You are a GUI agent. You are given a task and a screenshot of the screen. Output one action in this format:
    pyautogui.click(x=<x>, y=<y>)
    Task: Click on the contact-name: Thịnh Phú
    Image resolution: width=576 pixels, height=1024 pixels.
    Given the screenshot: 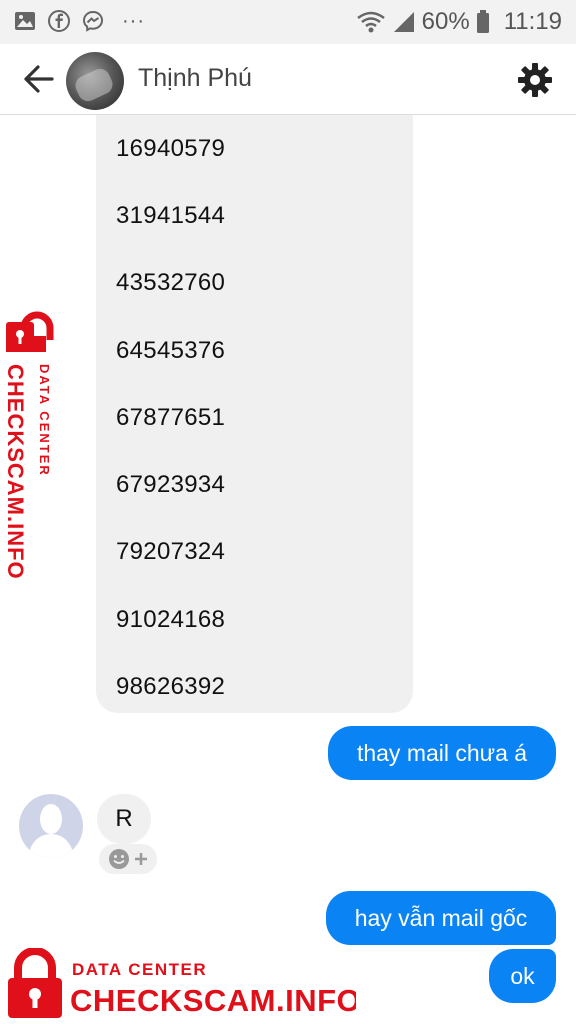 What is the action you would take?
    pyautogui.click(x=195, y=78)
    